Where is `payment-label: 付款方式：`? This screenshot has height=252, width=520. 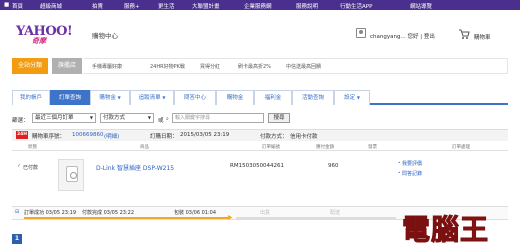
payment-label: 付款方式： is located at coordinates (274, 137).